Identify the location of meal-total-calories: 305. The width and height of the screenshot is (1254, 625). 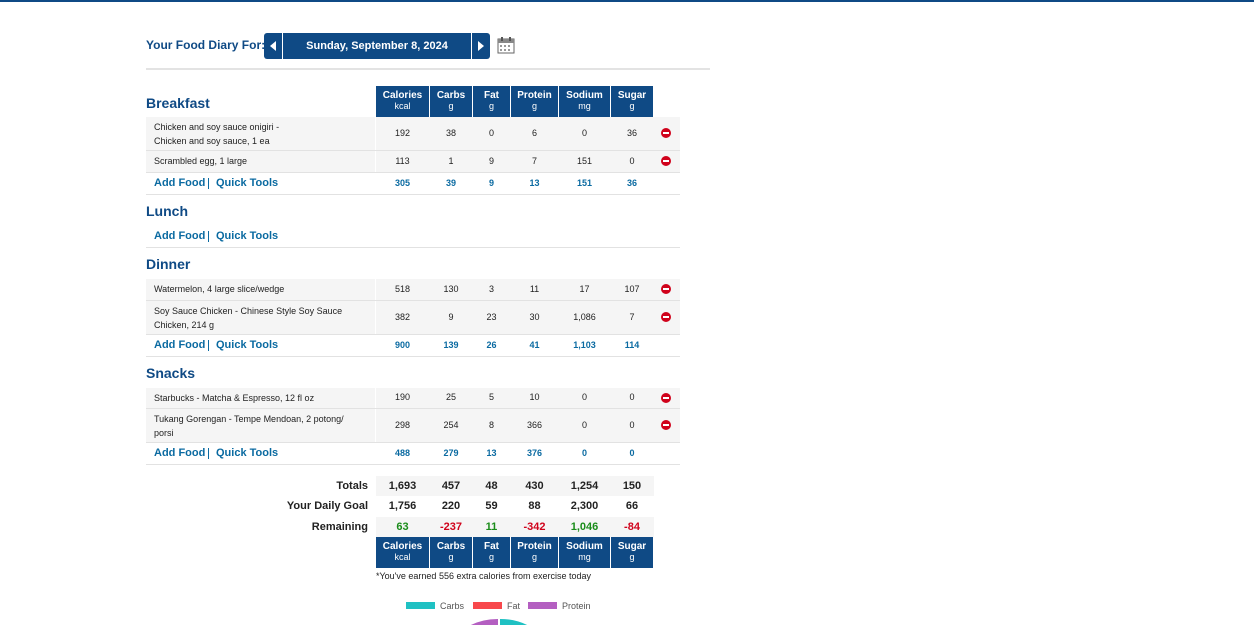
(402, 183).